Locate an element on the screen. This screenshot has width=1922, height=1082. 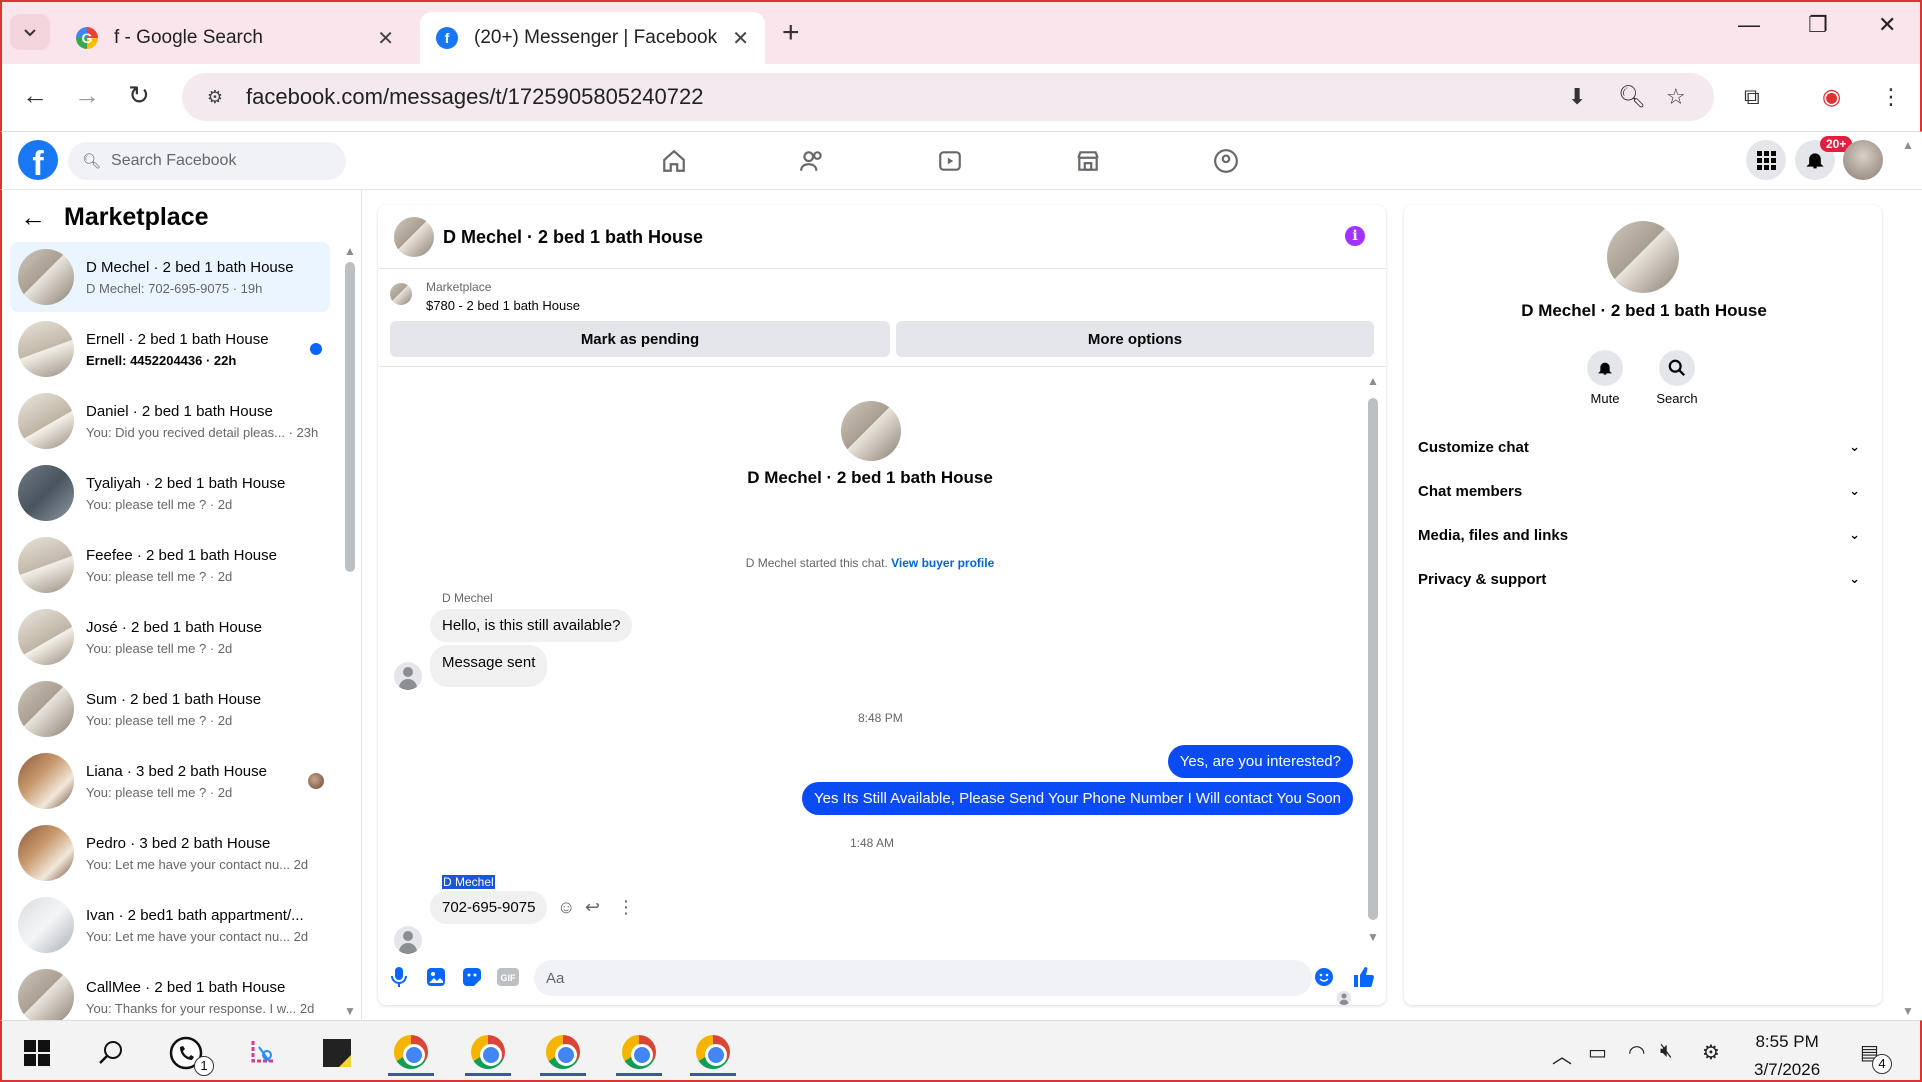
show-hidden-icons-icon: ︿ is located at coordinates (1562, 1054).